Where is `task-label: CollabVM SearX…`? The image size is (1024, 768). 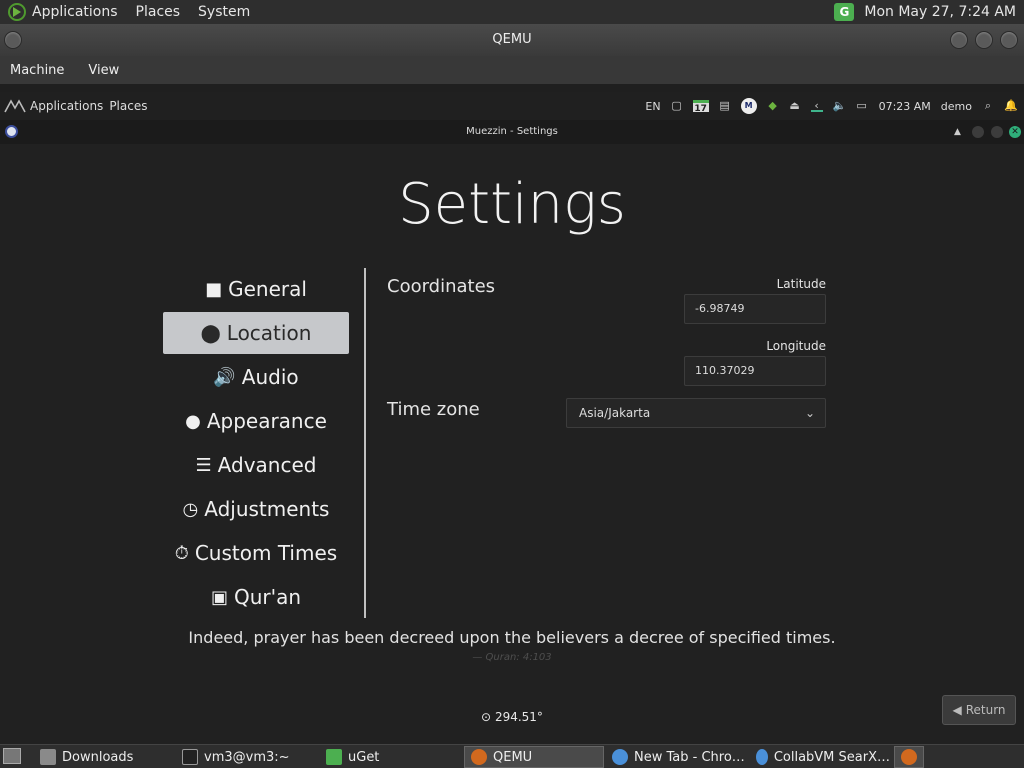 task-label: CollabVM SearX… is located at coordinates (831, 757).